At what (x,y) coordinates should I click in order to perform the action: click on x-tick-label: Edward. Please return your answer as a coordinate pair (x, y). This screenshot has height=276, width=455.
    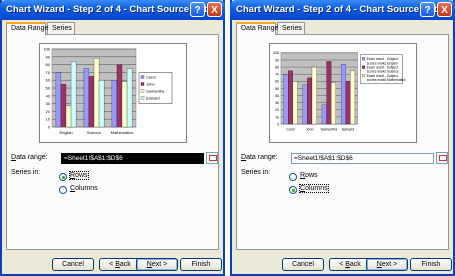
    Looking at the image, I should click on (348, 129).